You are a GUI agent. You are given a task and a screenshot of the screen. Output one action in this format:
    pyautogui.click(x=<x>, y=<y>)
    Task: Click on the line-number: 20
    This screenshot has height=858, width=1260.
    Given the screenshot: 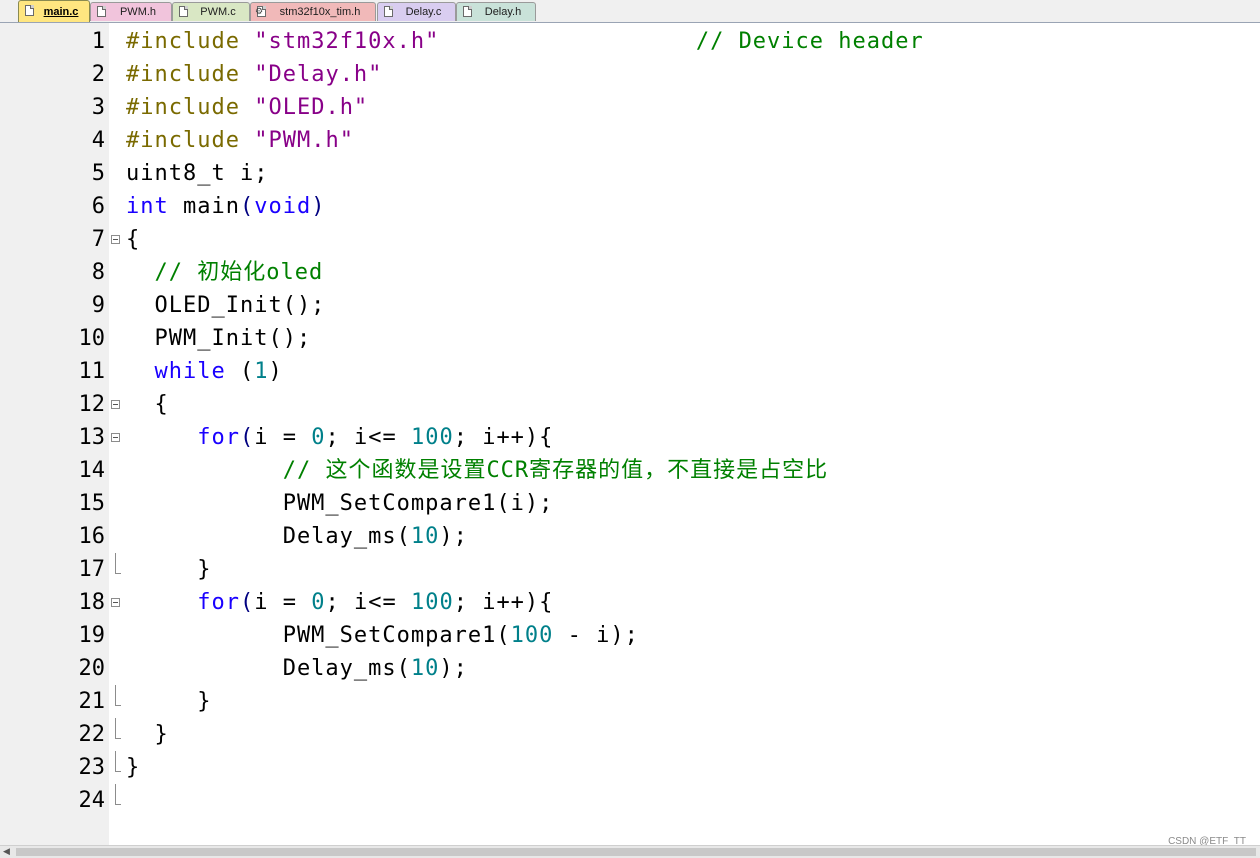 What is the action you would take?
    pyautogui.click(x=92, y=668)
    